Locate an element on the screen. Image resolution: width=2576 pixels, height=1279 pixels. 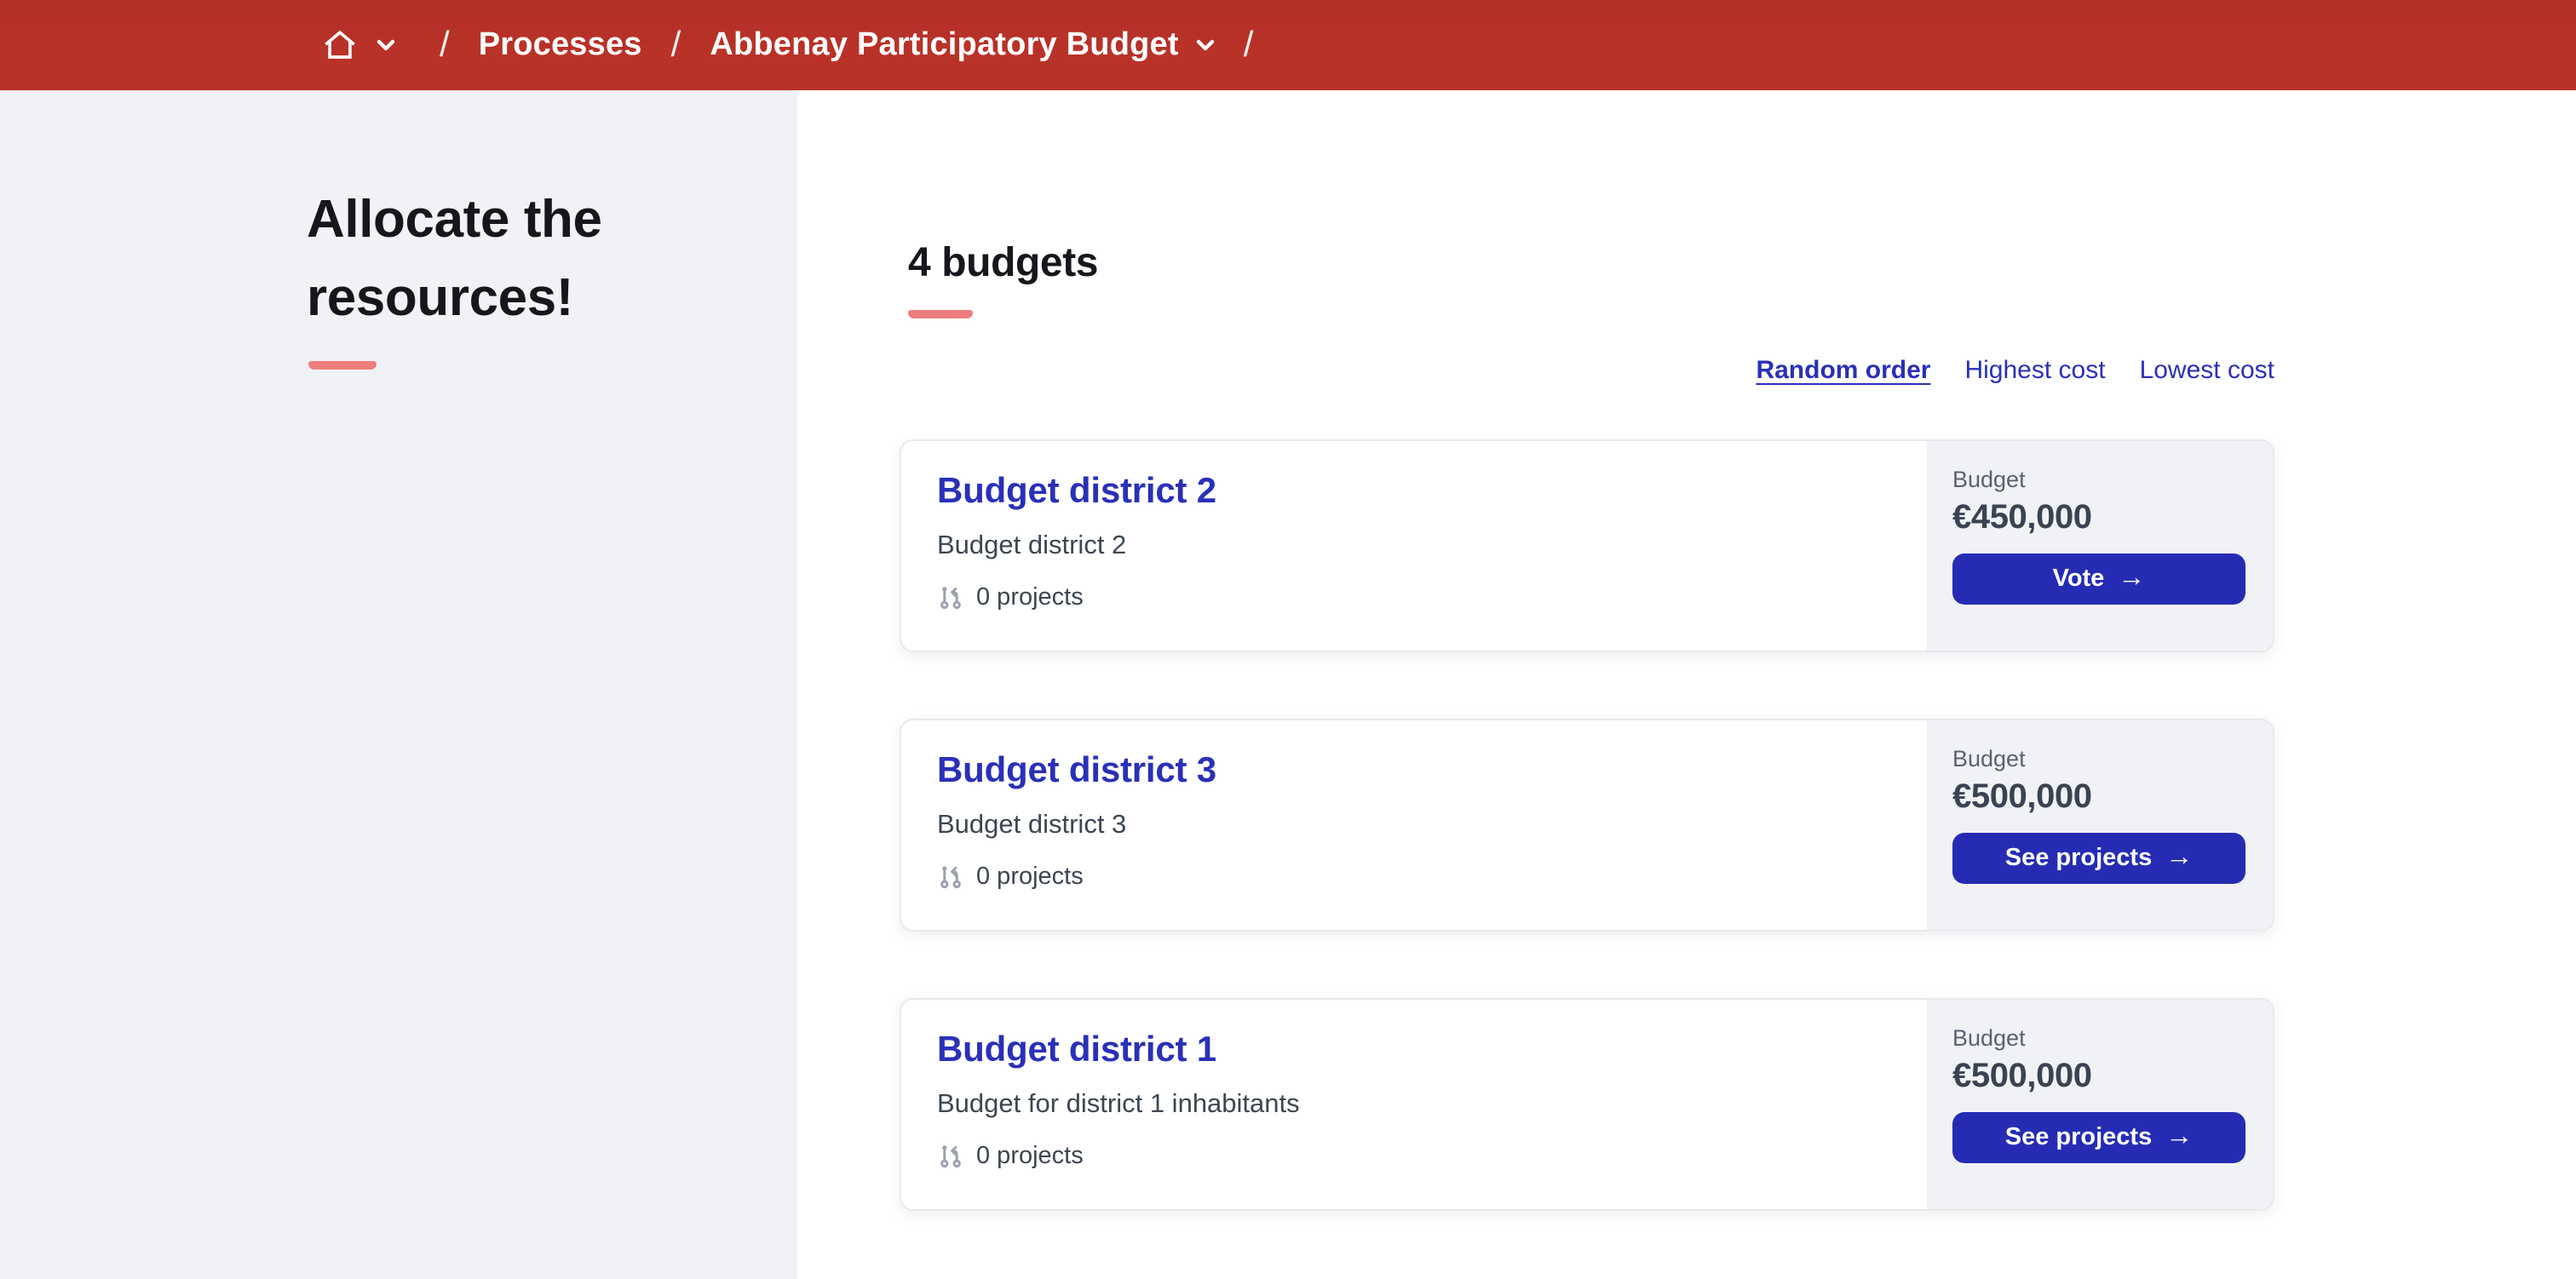
budget-title-link: Budget district 3 is located at coordinates (1077, 772).